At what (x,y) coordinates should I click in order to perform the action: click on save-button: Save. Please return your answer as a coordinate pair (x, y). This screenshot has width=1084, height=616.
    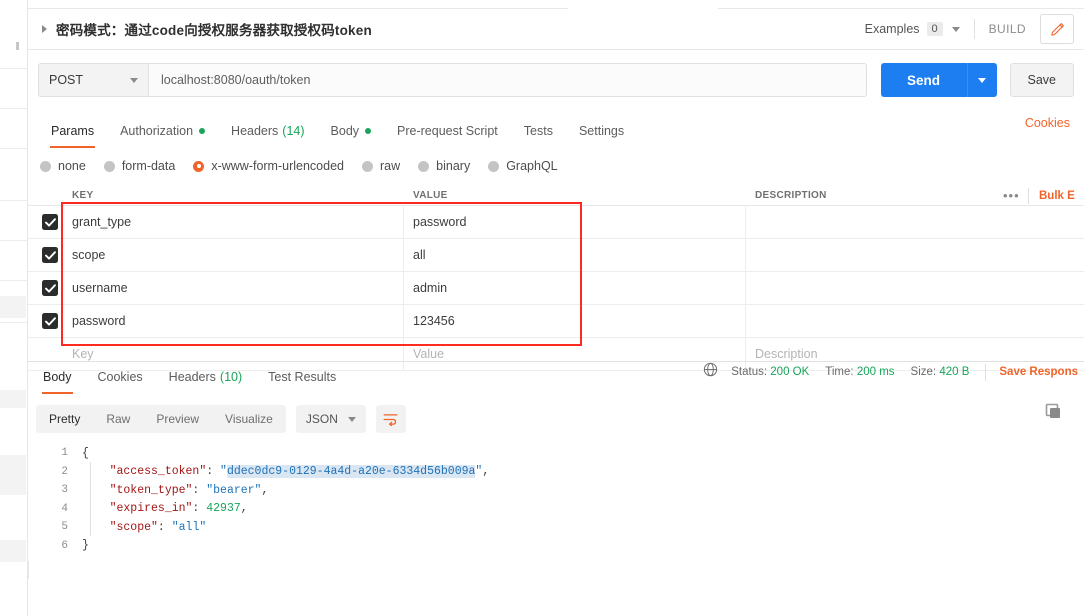
    Looking at the image, I should click on (1041, 80).